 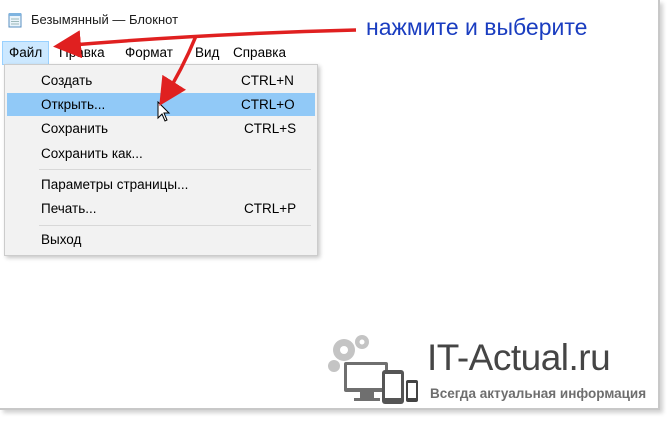 What do you see at coordinates (519, 357) in the screenshot?
I see `watermark-brand: IT-Actual.ru` at bounding box center [519, 357].